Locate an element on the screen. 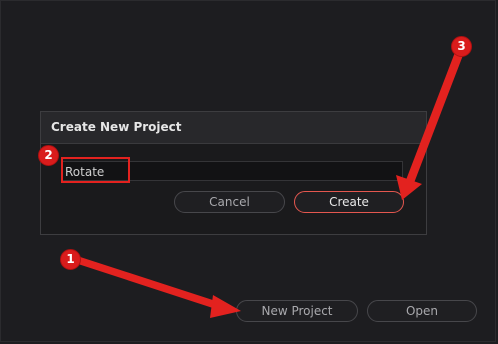 This screenshot has height=344, width=498. step-badge-2: 2 is located at coordinates (48, 155).